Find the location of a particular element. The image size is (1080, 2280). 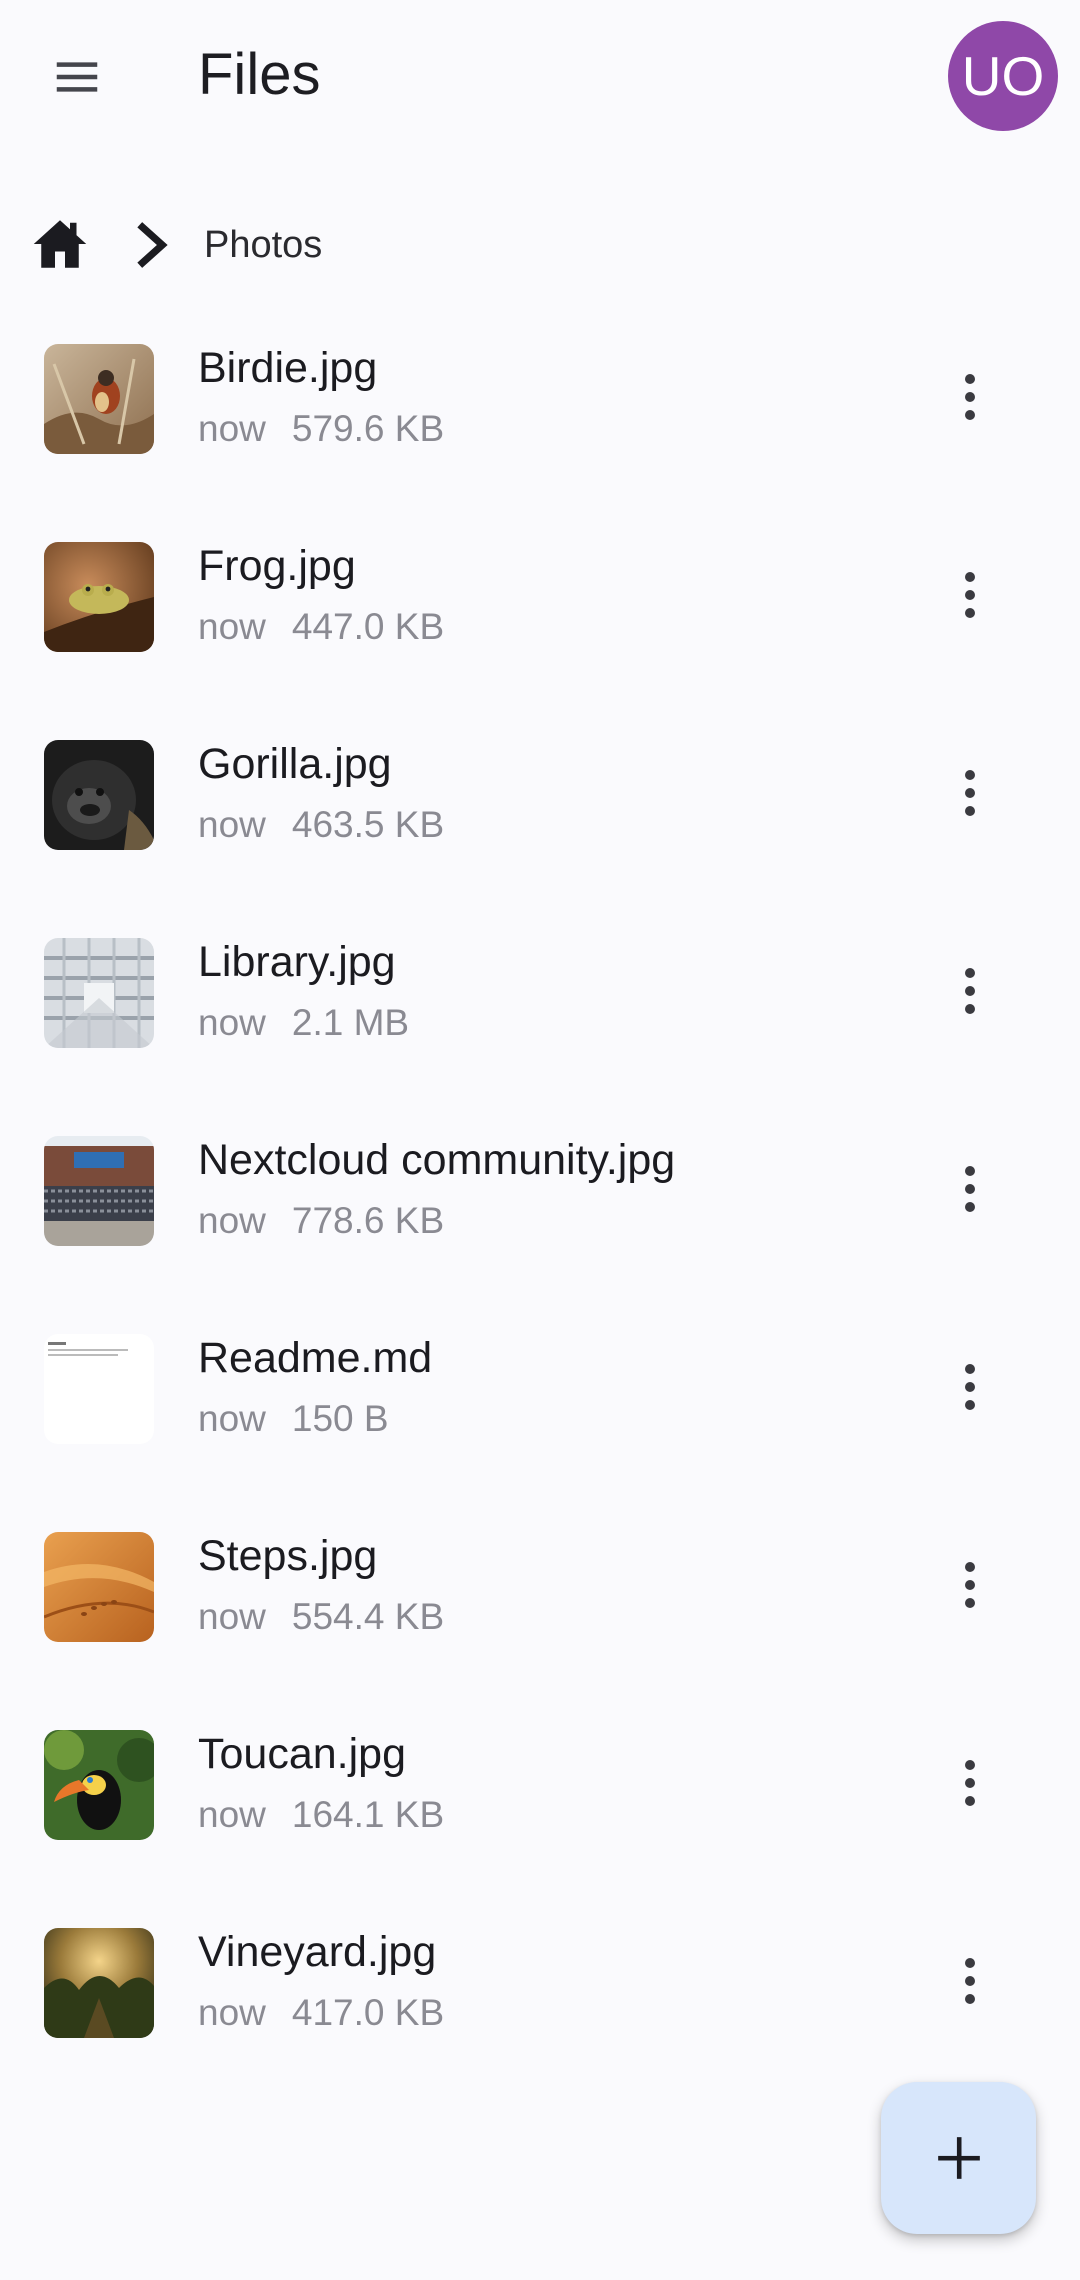

file-meta: now 554.4 KB is located at coordinates (321, 1617).